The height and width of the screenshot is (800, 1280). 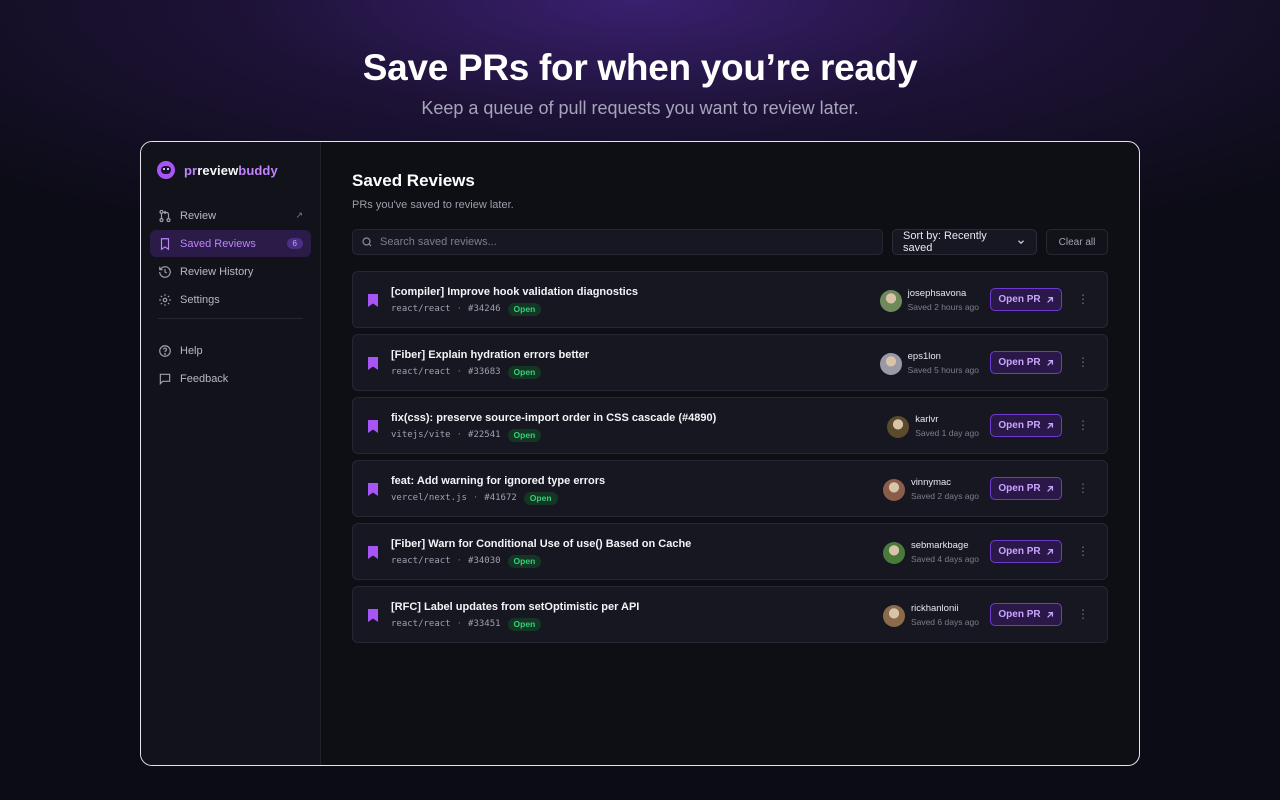 I want to click on saved-time: Saved 2 days ago, so click(x=944, y=496).